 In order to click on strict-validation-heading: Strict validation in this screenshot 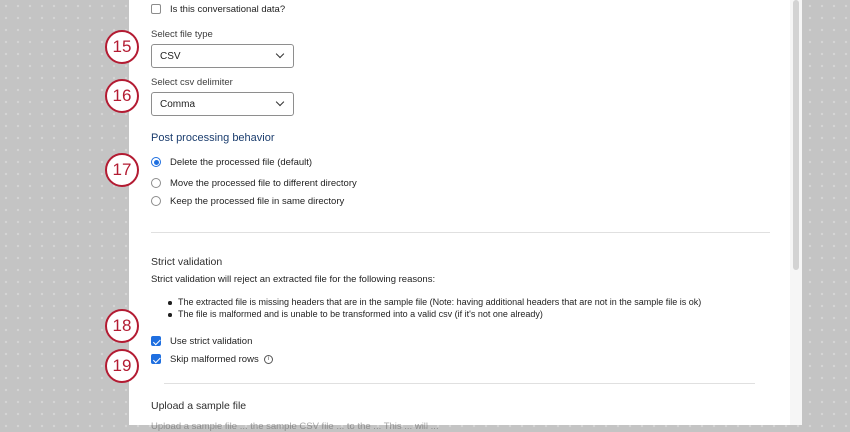, I will do `click(187, 262)`.